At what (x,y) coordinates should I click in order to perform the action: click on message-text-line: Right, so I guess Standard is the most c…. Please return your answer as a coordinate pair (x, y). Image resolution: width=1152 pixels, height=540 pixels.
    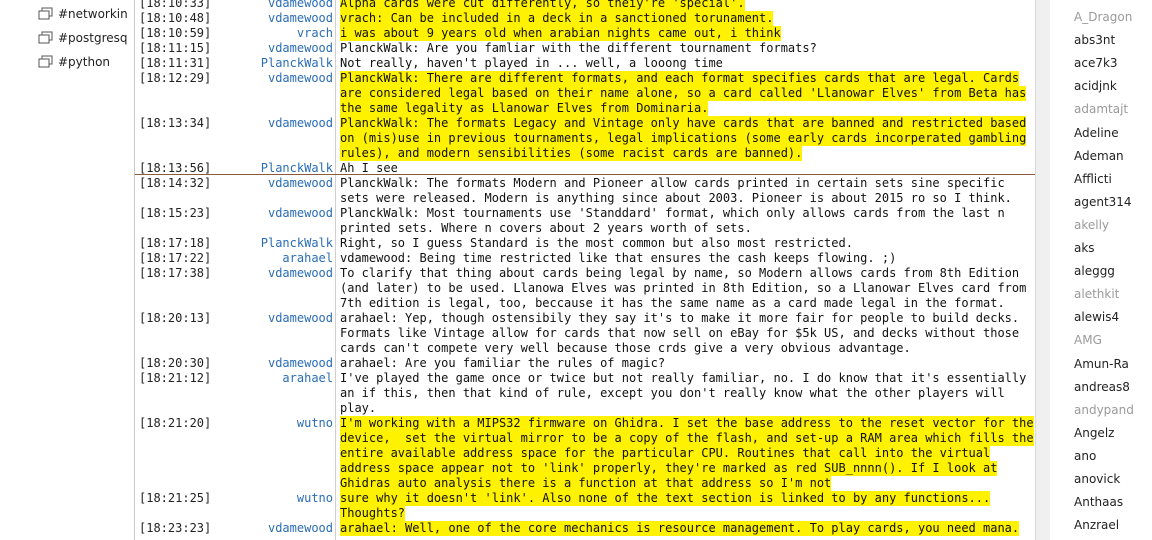
    Looking at the image, I should click on (596, 243).